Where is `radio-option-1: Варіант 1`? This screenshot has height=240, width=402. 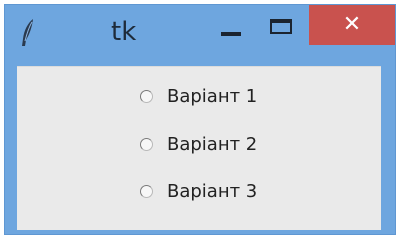
radio-option-1: Варіант 1 is located at coordinates (198, 96).